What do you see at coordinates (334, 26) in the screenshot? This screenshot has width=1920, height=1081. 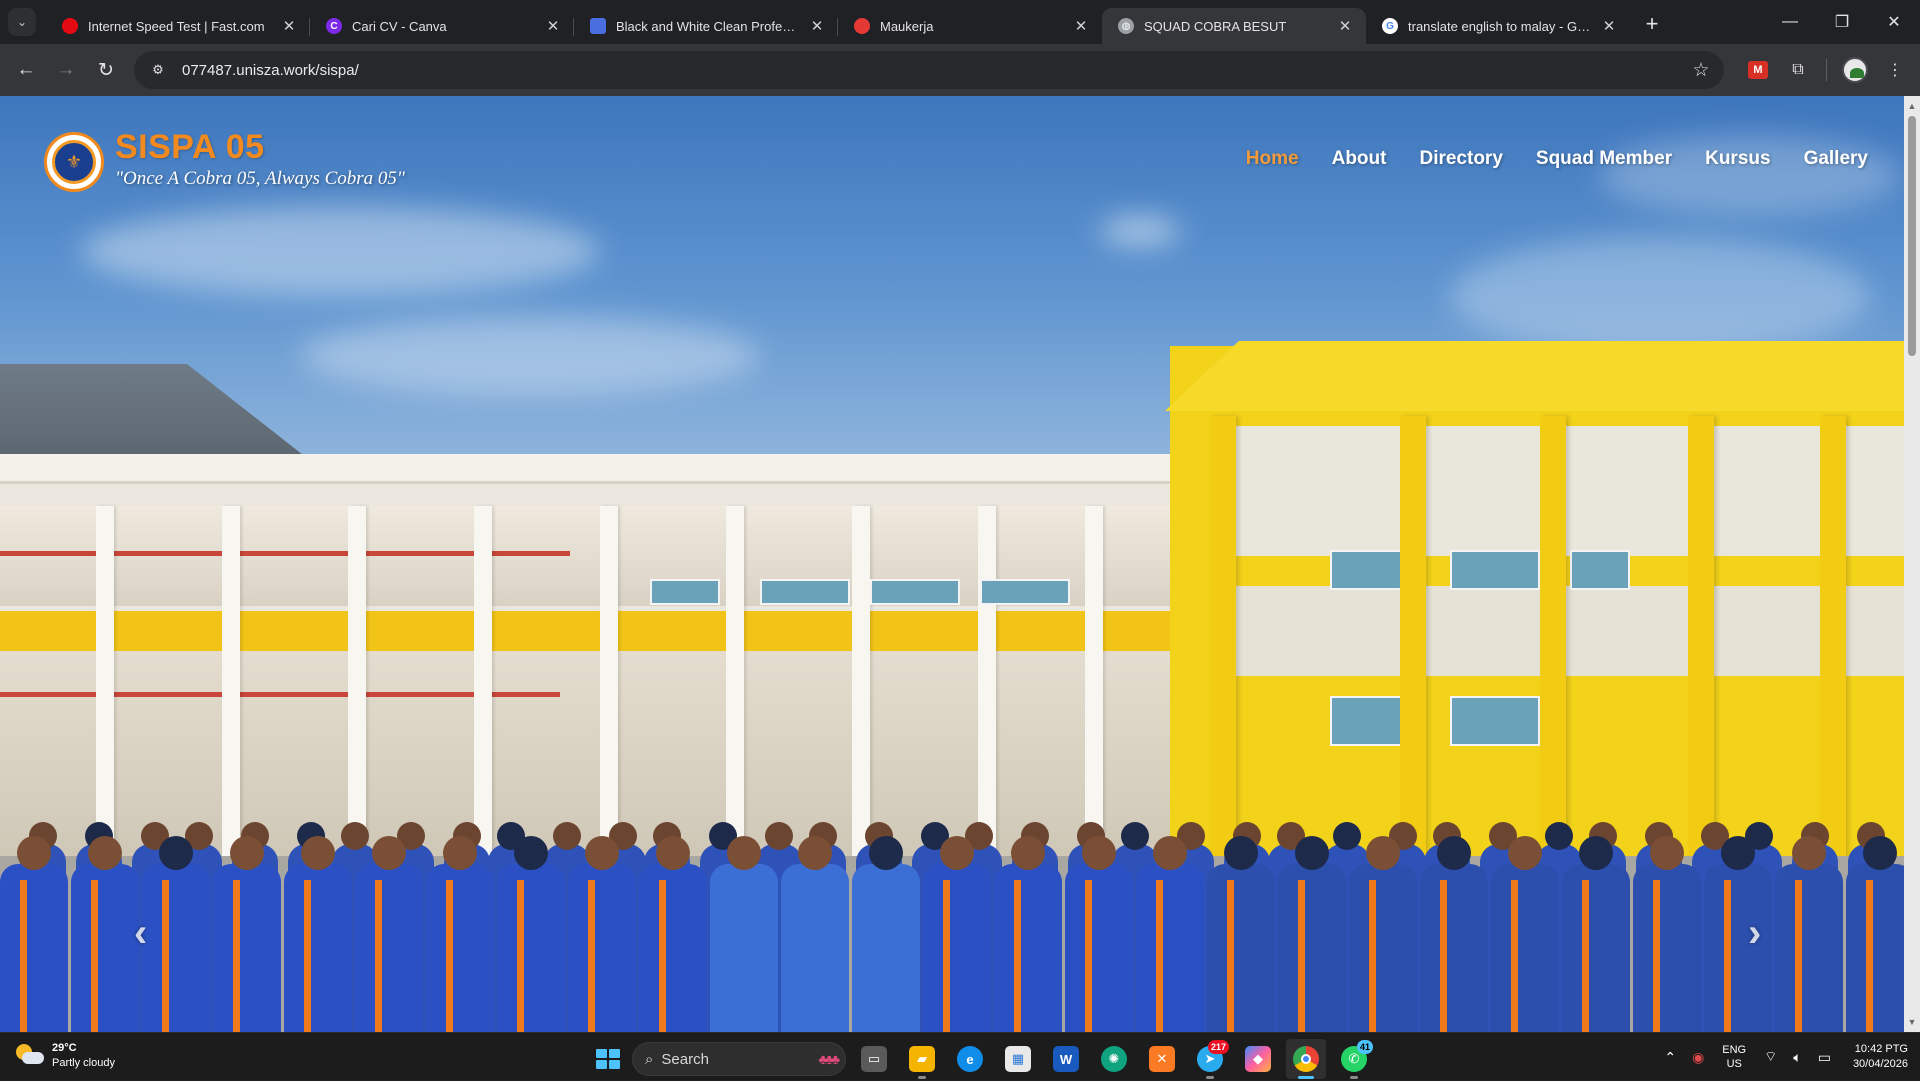 I see `canva-icon: C` at bounding box center [334, 26].